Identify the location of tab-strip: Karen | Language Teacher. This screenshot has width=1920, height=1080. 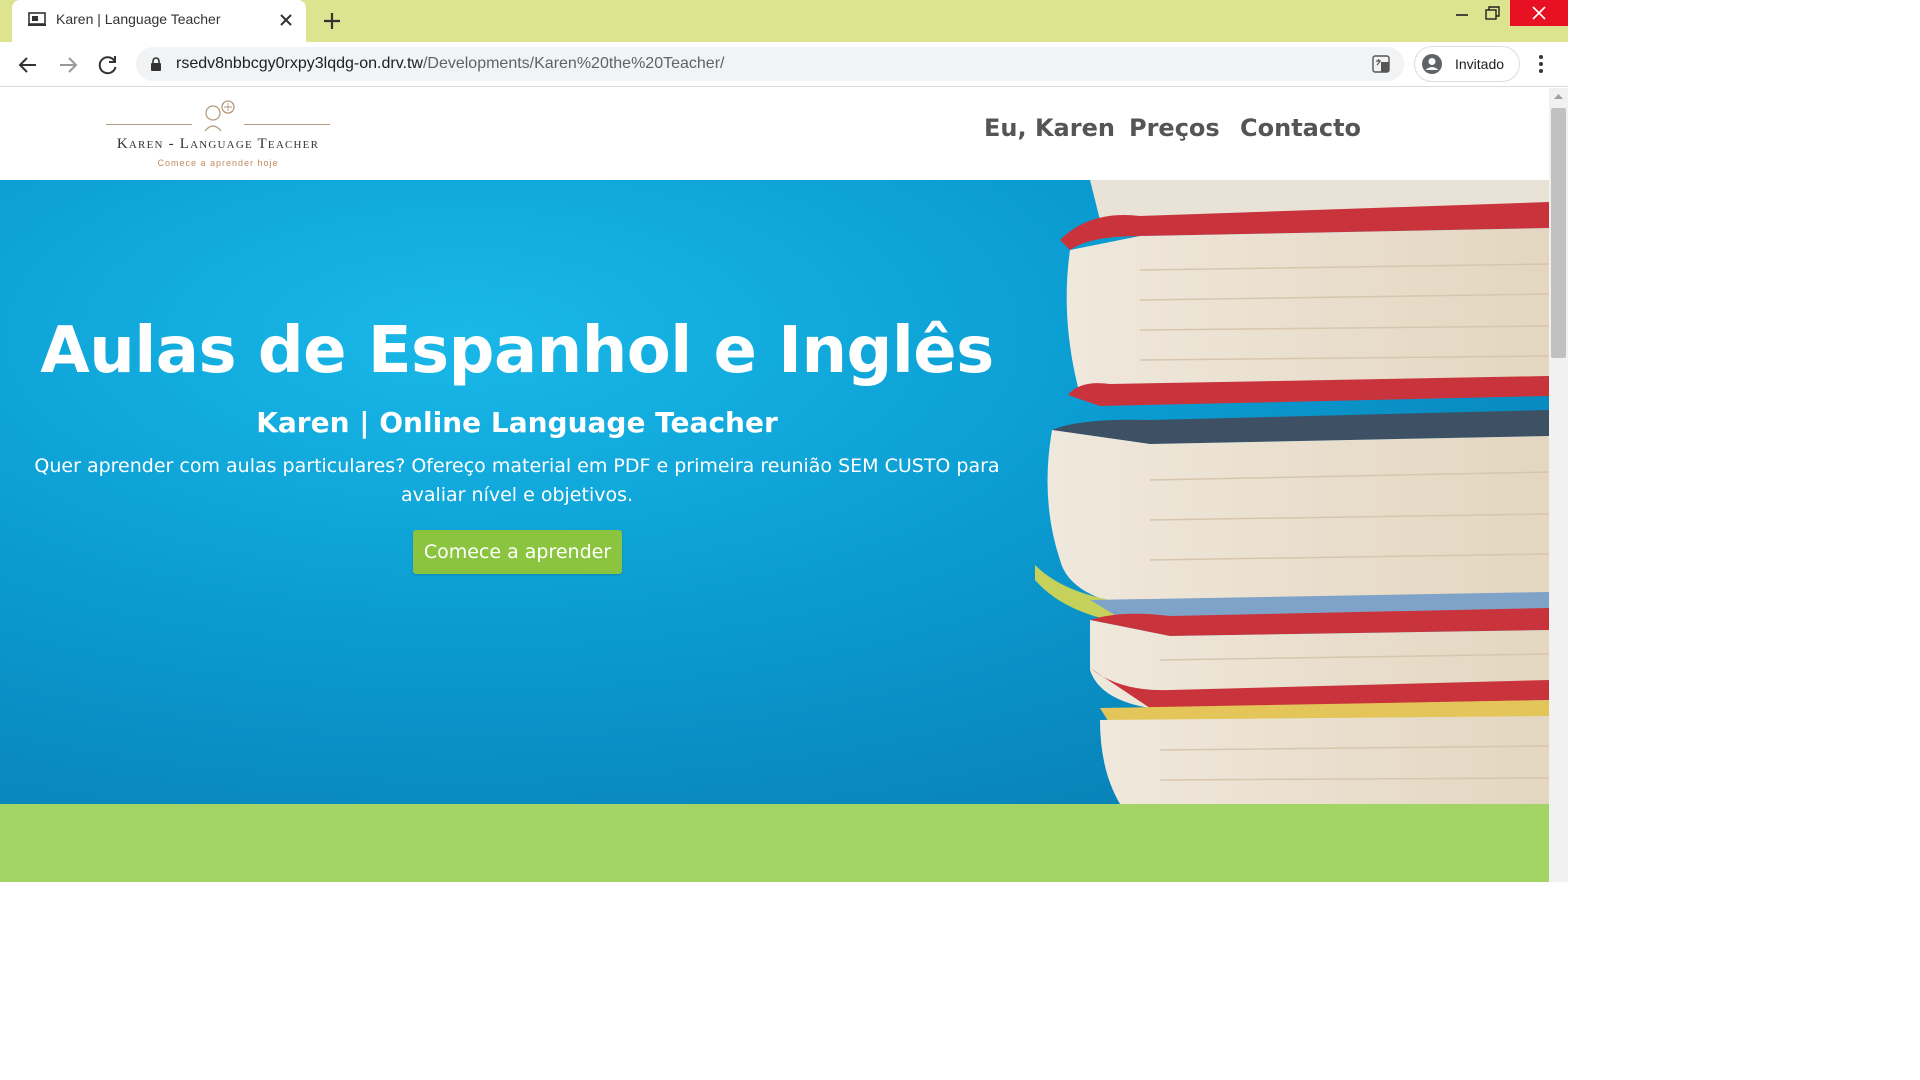
(784, 21).